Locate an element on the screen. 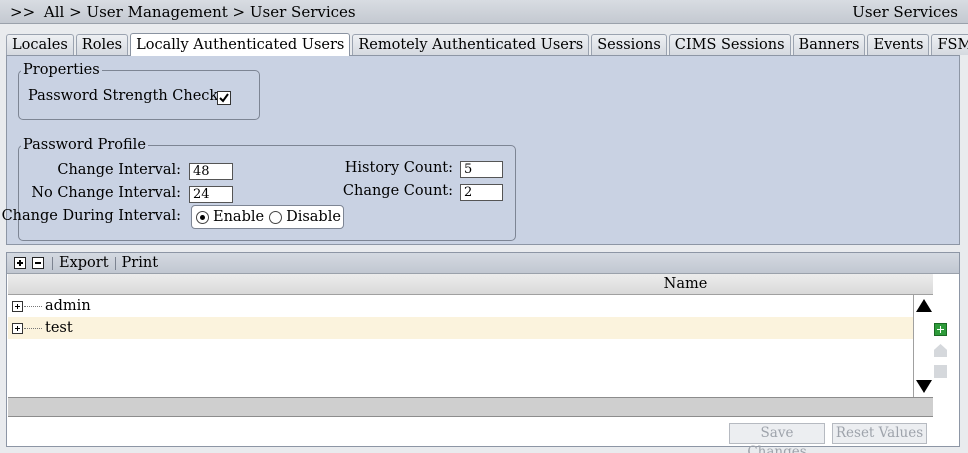 Image resolution: width=968 pixels, height=453 pixels. properties-legend: Properties is located at coordinates (61, 70).